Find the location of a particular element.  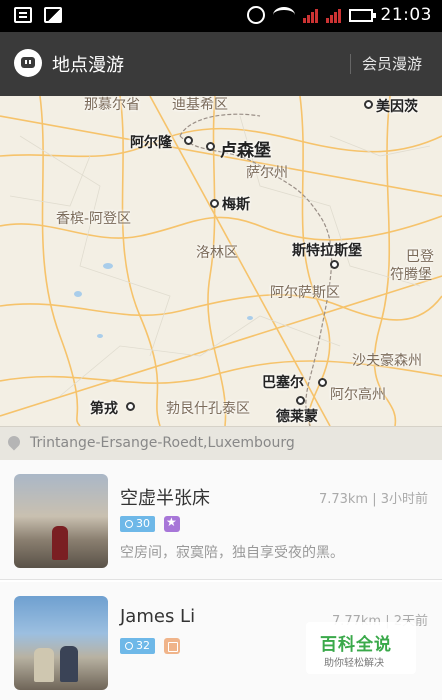

member-roam-button: 会员漫游 is located at coordinates (392, 63).